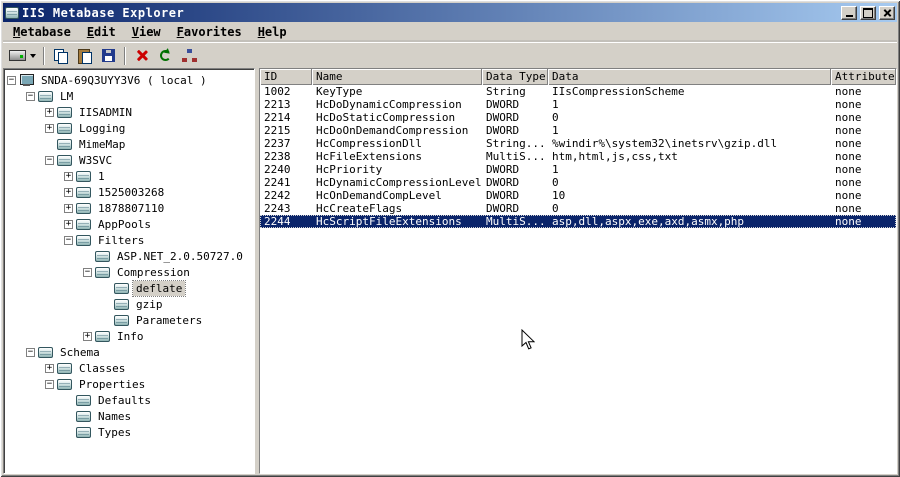 This screenshot has height=477, width=900. I want to click on tree-item-label: 1878807110, so click(131, 208).